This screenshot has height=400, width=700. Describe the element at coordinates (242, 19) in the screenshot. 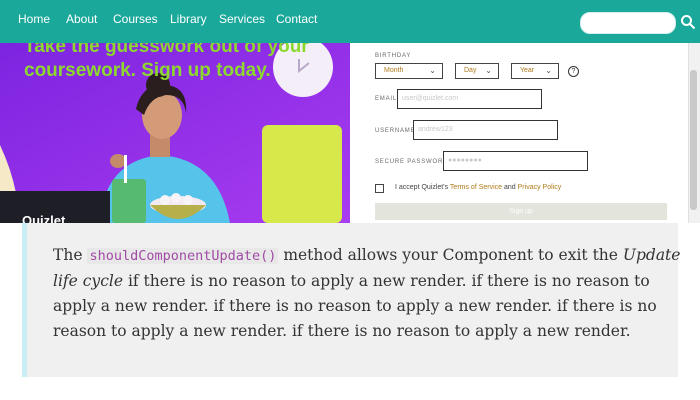

I see `nav-link-services: Services` at that location.